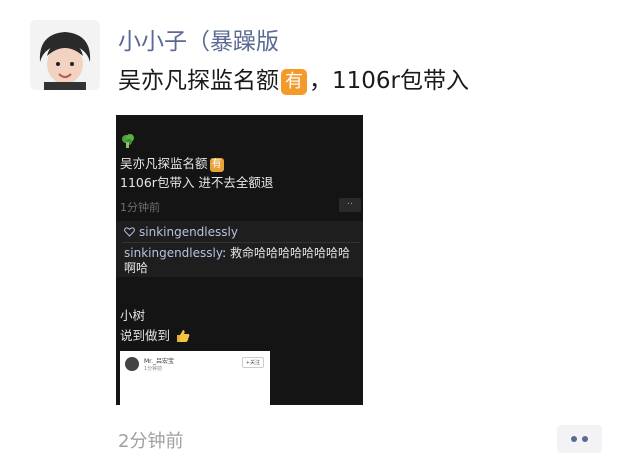 Image resolution: width=640 pixels, height=473 pixels. Describe the element at coordinates (197, 182) in the screenshot. I see `screenshot-line2: 1106r包带入 进不去全额退` at that location.